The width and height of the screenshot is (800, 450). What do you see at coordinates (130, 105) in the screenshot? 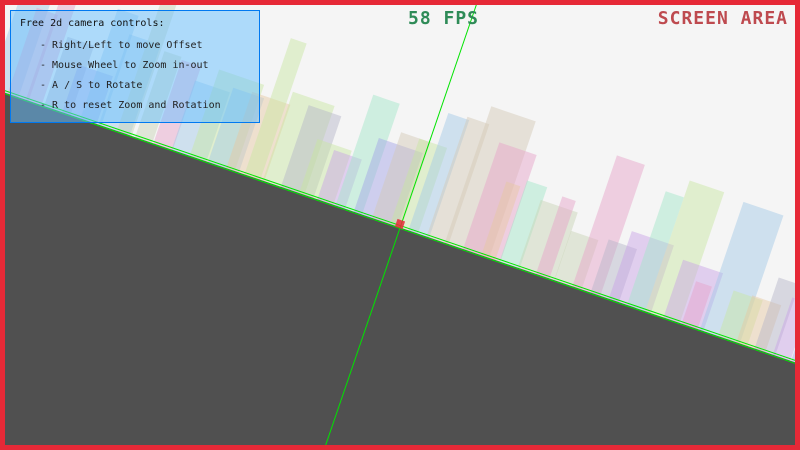
I see `control-hint-reset: - R to reset Zoom and Rotation` at bounding box center [130, 105].